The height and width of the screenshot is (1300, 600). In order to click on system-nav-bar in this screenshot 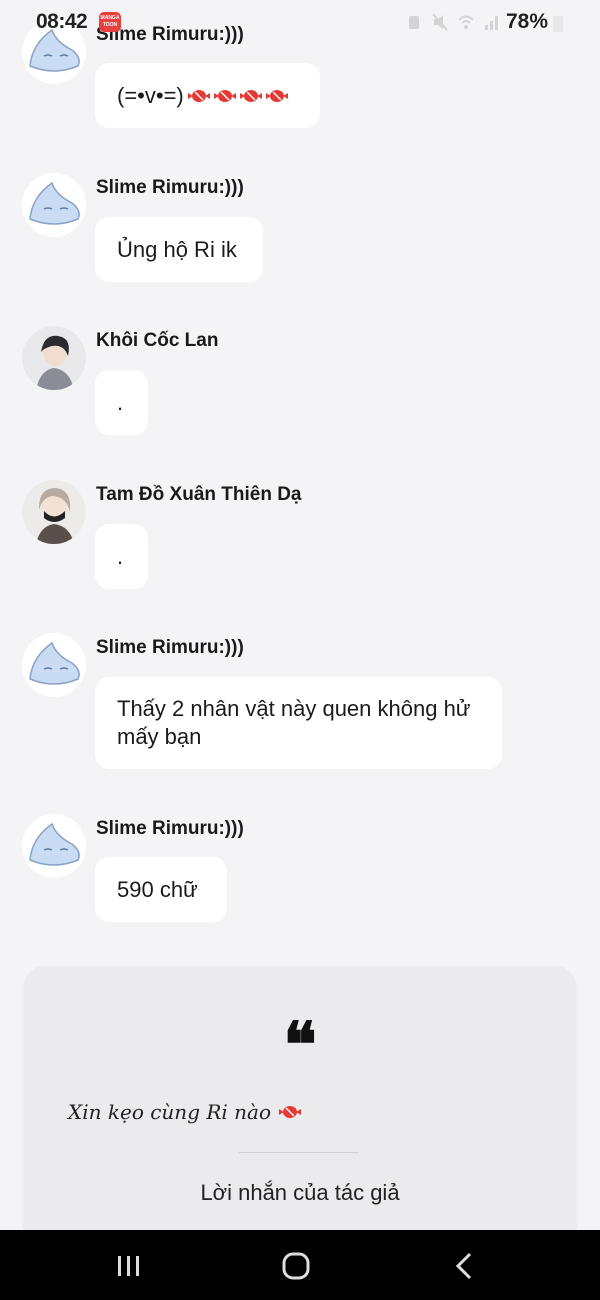, I will do `click(300, 1265)`.